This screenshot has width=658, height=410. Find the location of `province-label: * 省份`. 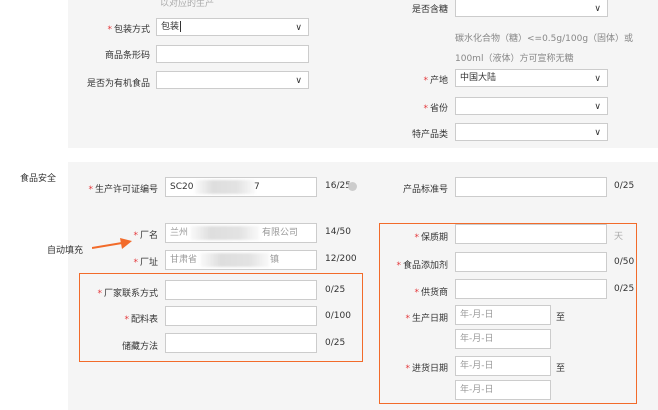

province-label: * 省份 is located at coordinates (424, 107).